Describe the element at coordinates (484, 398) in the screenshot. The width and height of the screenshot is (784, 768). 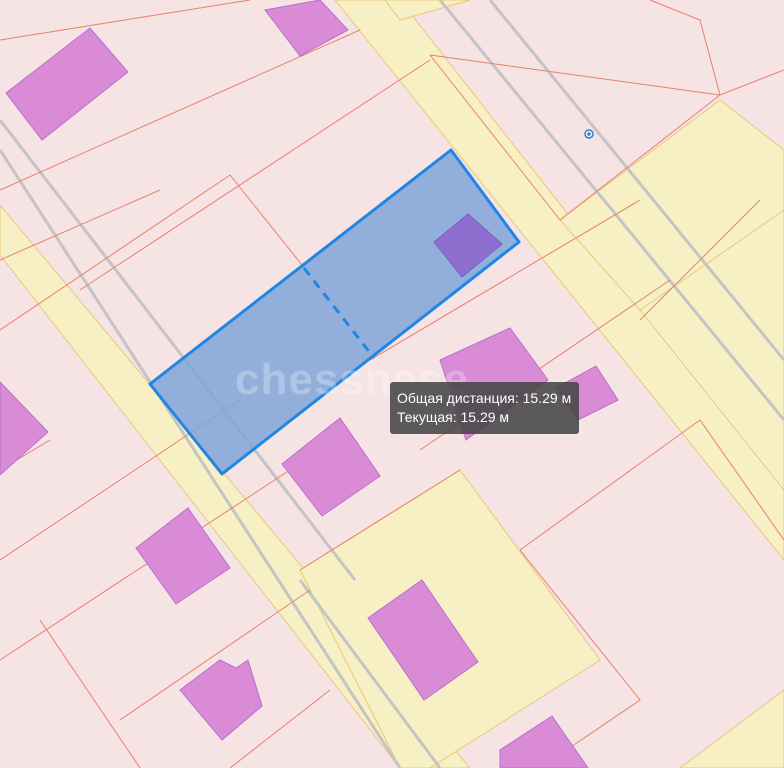
I see `total-distance-label: Общая дистанция: 15.29 м` at that location.